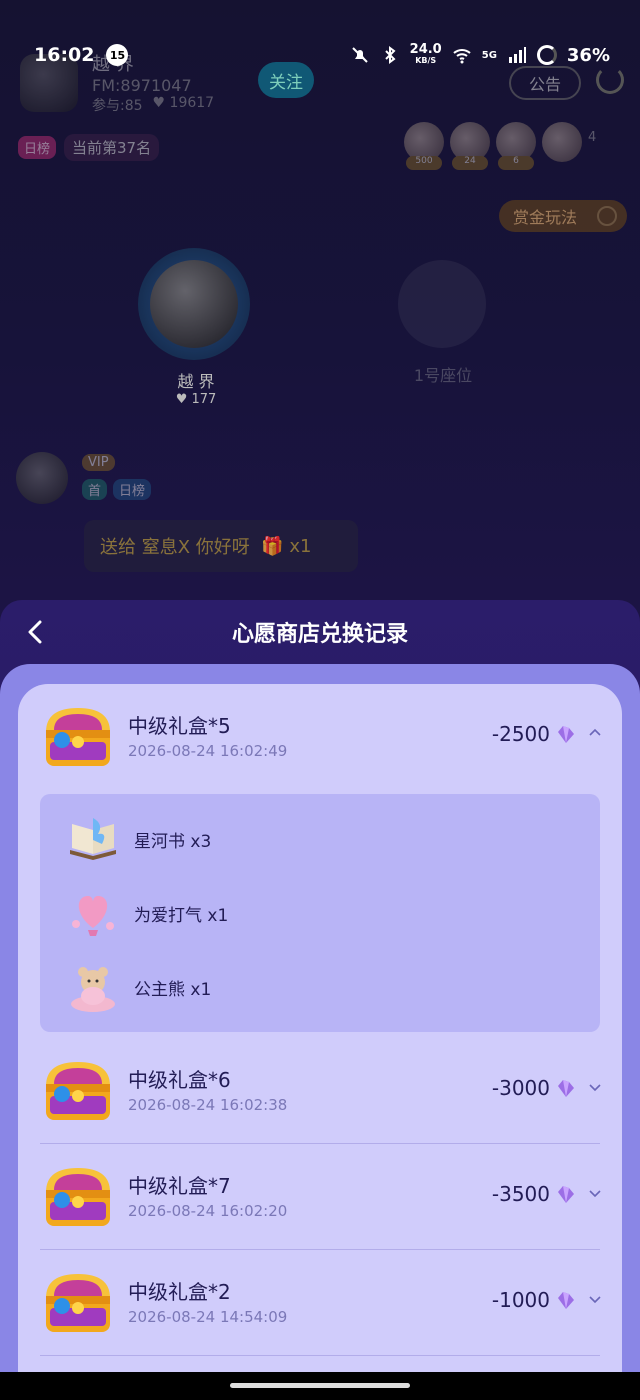 The height and width of the screenshot is (1400, 640). Describe the element at coordinates (320, 1197) in the screenshot. I see `record-row: 中级礼盒*7 2026-08-24 16:02:20 -3500` at that location.